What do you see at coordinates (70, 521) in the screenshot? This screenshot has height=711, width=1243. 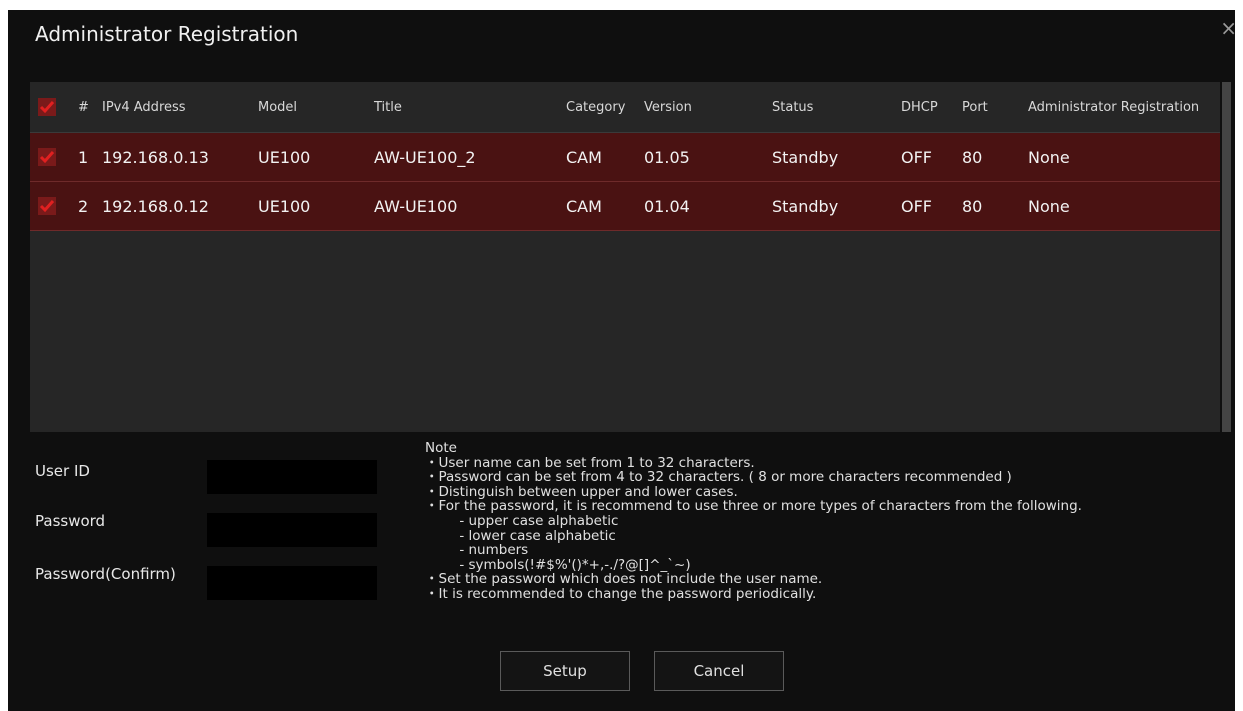 I see `password-label: Password` at bounding box center [70, 521].